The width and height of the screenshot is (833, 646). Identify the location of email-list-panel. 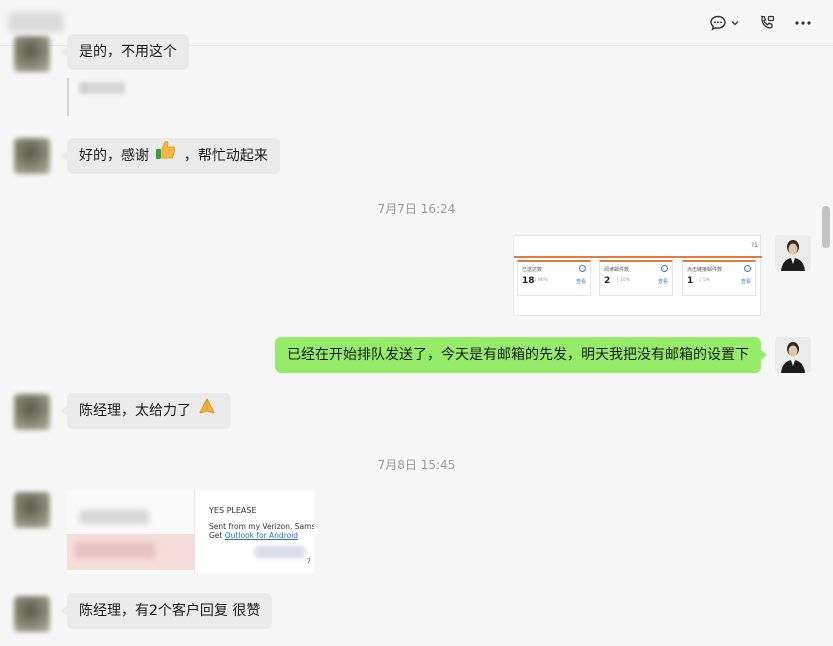
(131, 531).